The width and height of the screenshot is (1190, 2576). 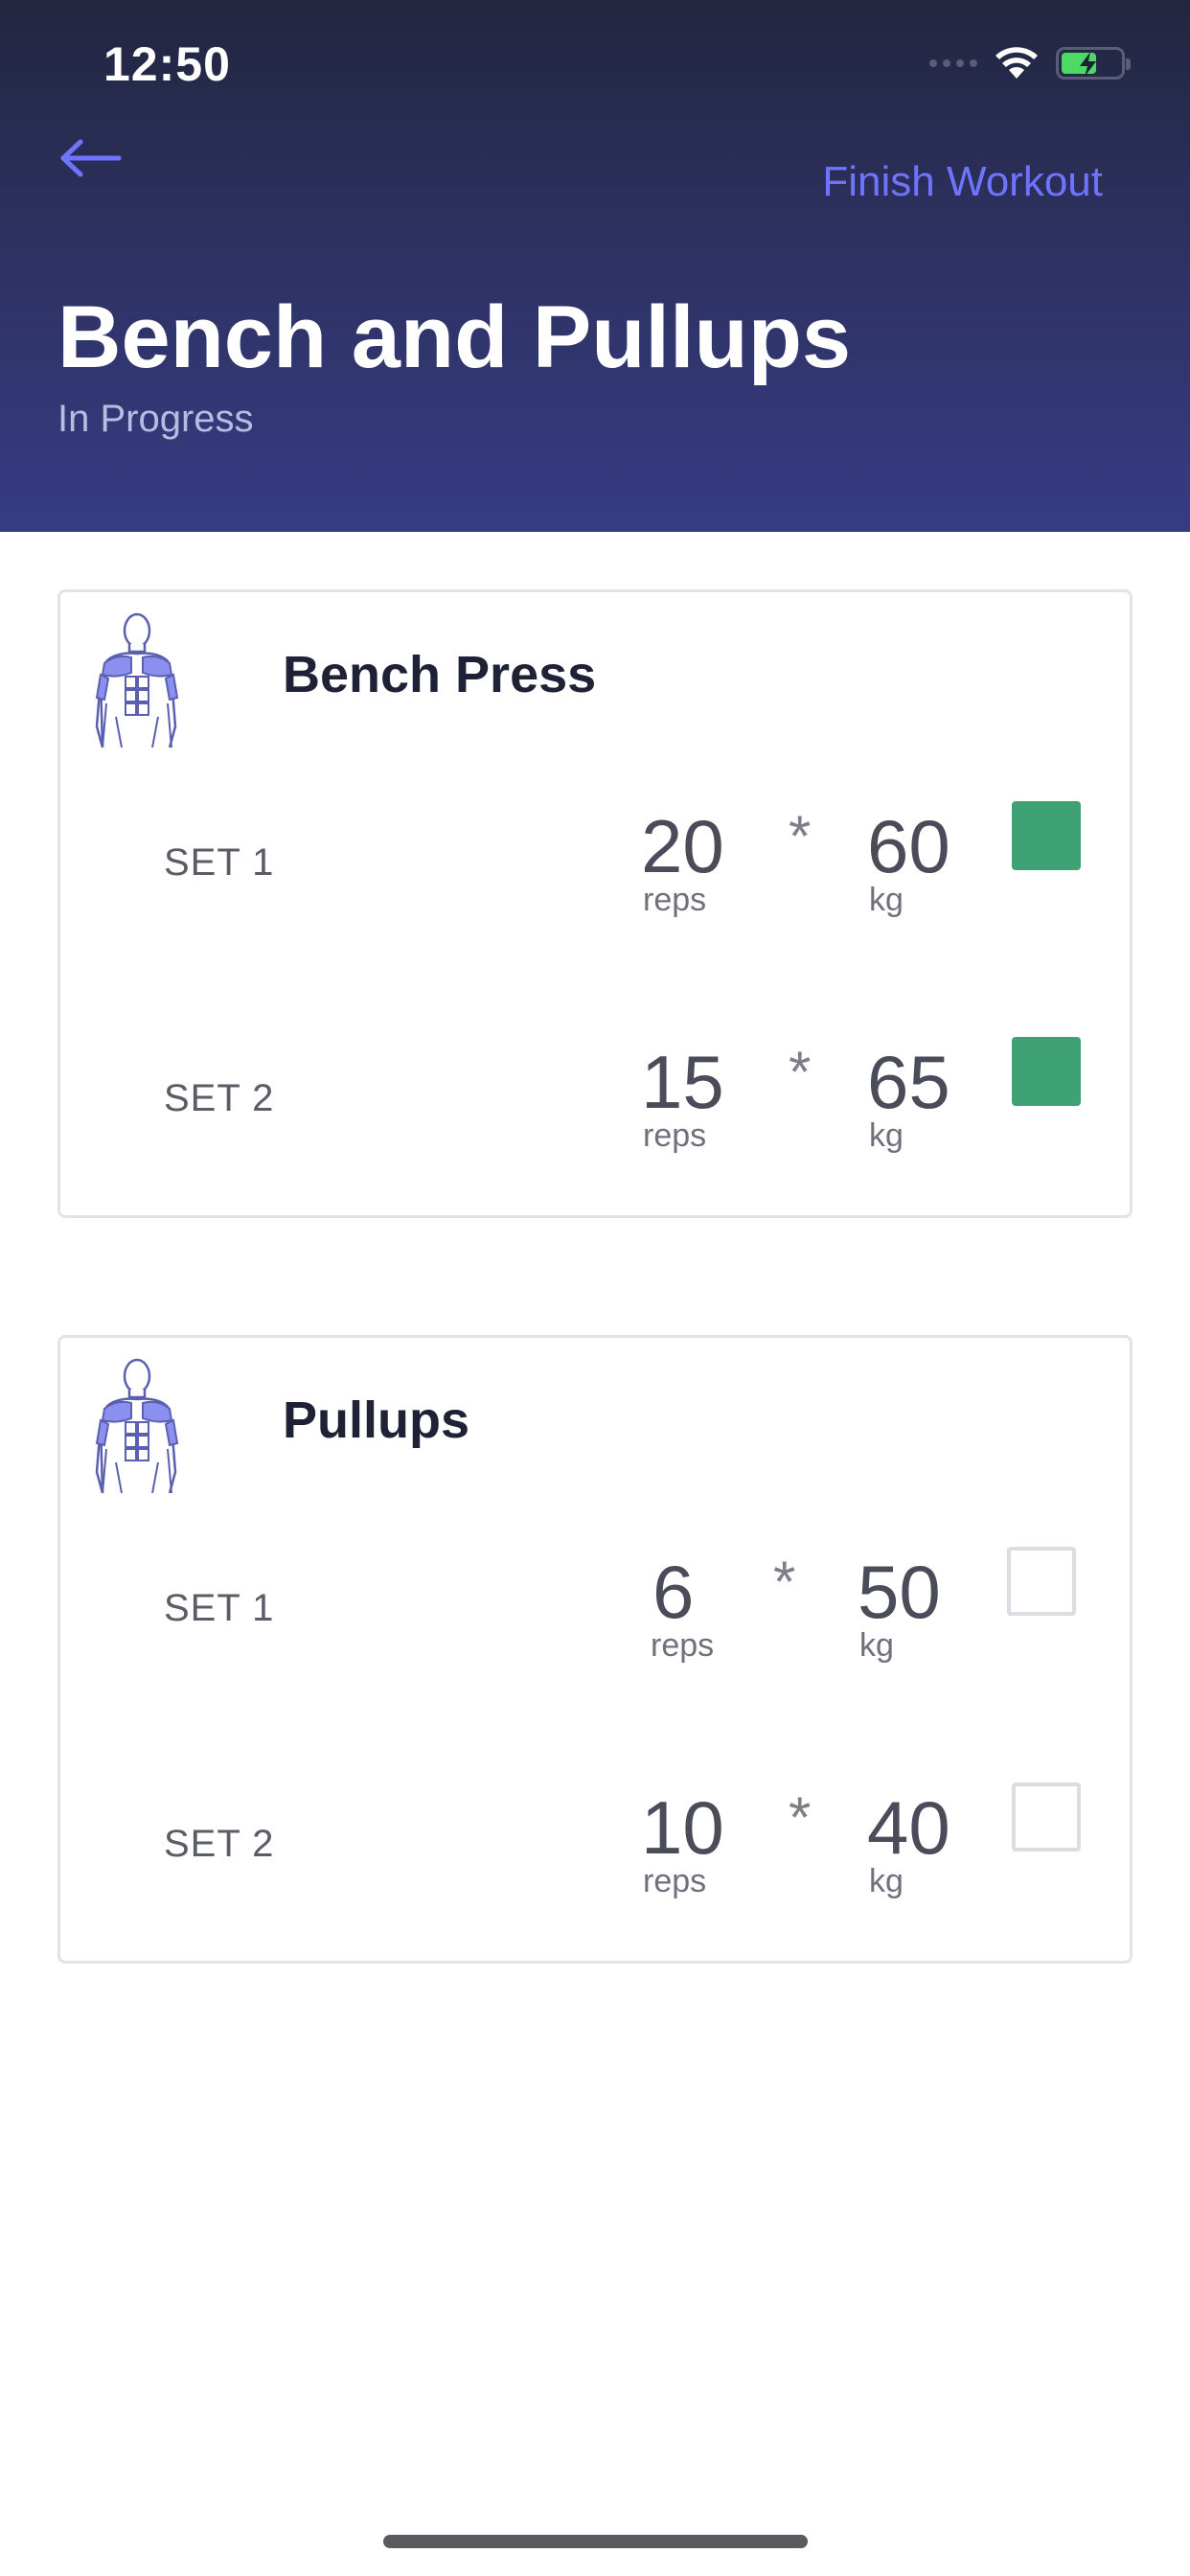 What do you see at coordinates (953, 63) in the screenshot?
I see `cellular-signal-icon` at bounding box center [953, 63].